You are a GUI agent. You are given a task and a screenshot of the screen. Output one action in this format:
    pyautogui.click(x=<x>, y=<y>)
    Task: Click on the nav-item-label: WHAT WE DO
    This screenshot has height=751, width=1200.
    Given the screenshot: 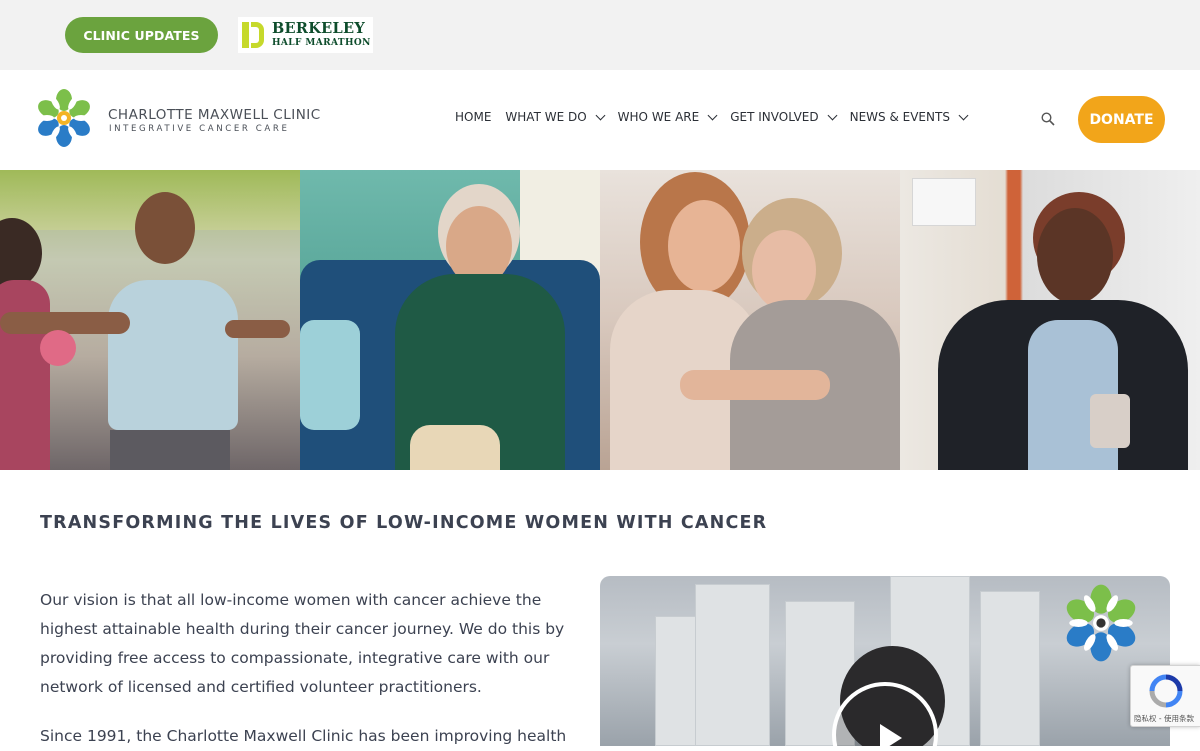 What is the action you would take?
    pyautogui.click(x=546, y=117)
    